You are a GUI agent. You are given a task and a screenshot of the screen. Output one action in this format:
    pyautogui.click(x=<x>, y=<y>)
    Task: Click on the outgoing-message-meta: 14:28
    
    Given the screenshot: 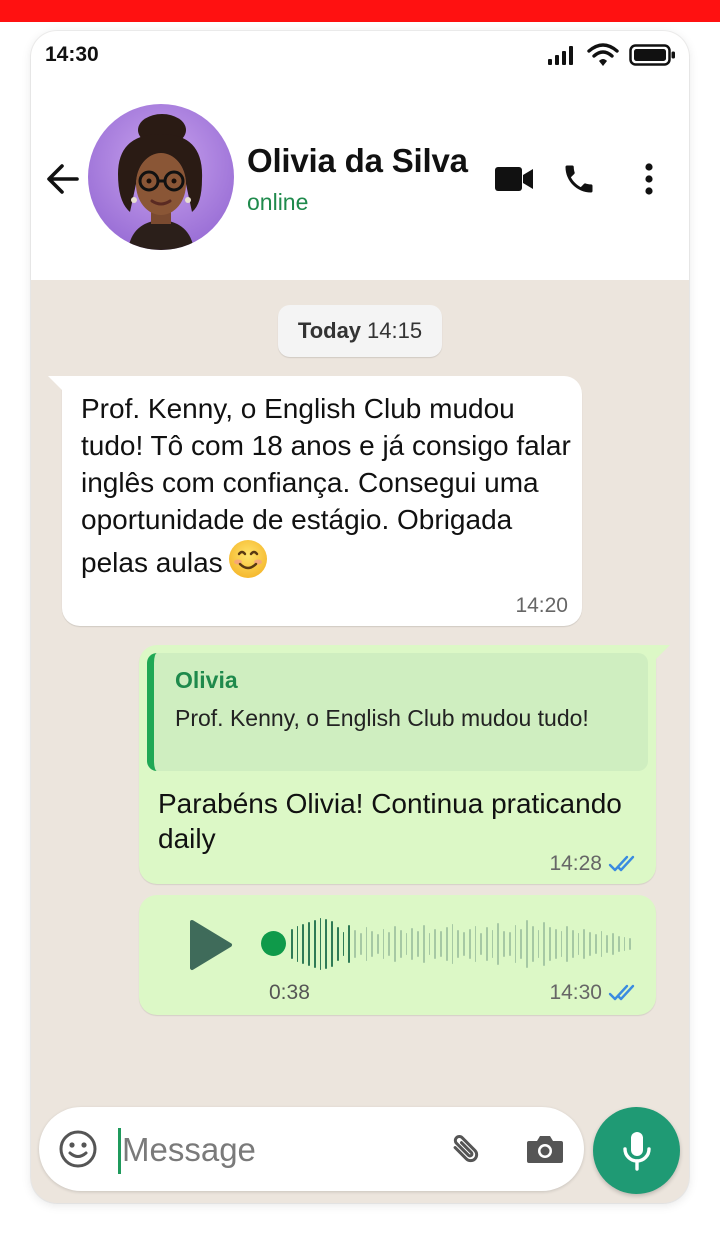 What is the action you would take?
    pyautogui.click(x=594, y=864)
    